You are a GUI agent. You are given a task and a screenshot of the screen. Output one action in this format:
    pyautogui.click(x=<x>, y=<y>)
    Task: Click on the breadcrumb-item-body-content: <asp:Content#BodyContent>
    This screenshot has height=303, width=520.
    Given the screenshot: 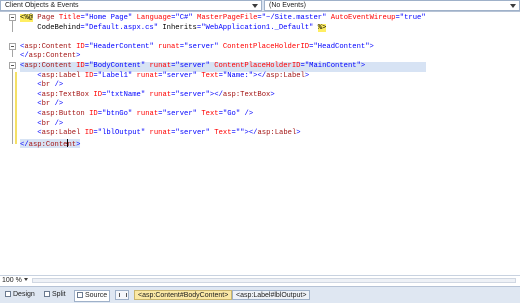 What is the action you would take?
    pyautogui.click(x=183, y=295)
    